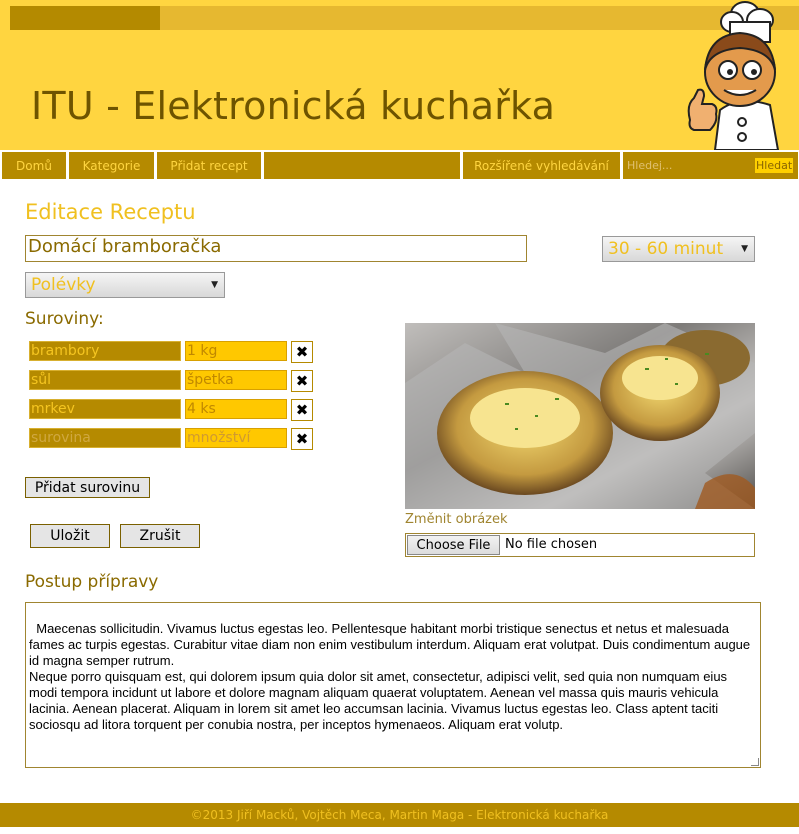 The image size is (799, 834). I want to click on nav-item-add-recipe: Přidat recept, so click(209, 165).